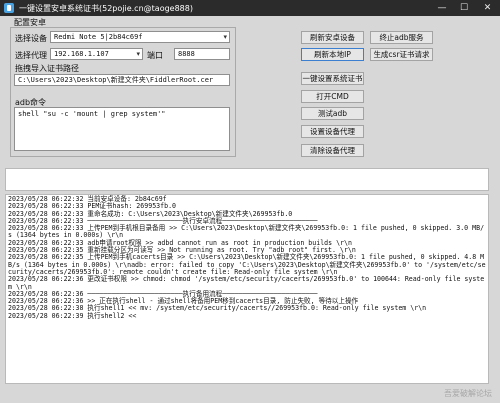 The image size is (500, 403). What do you see at coordinates (247, 179) in the screenshot?
I see `output-input-box` at bounding box center [247, 179].